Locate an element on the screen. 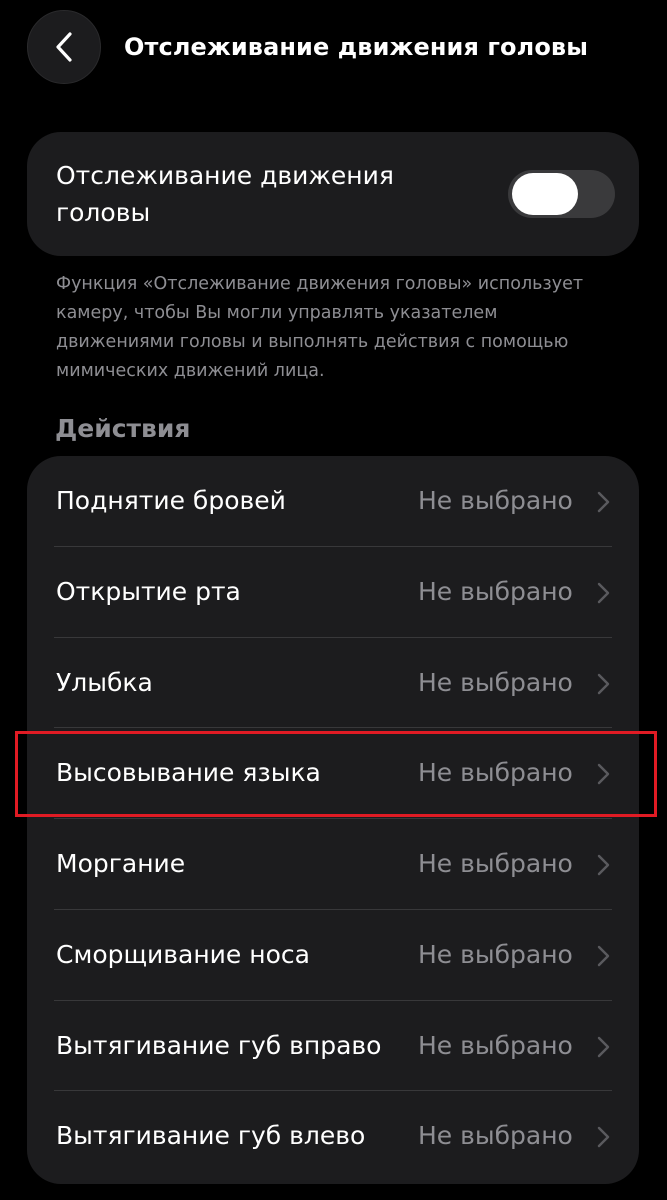  switch-knob is located at coordinates (545, 194).